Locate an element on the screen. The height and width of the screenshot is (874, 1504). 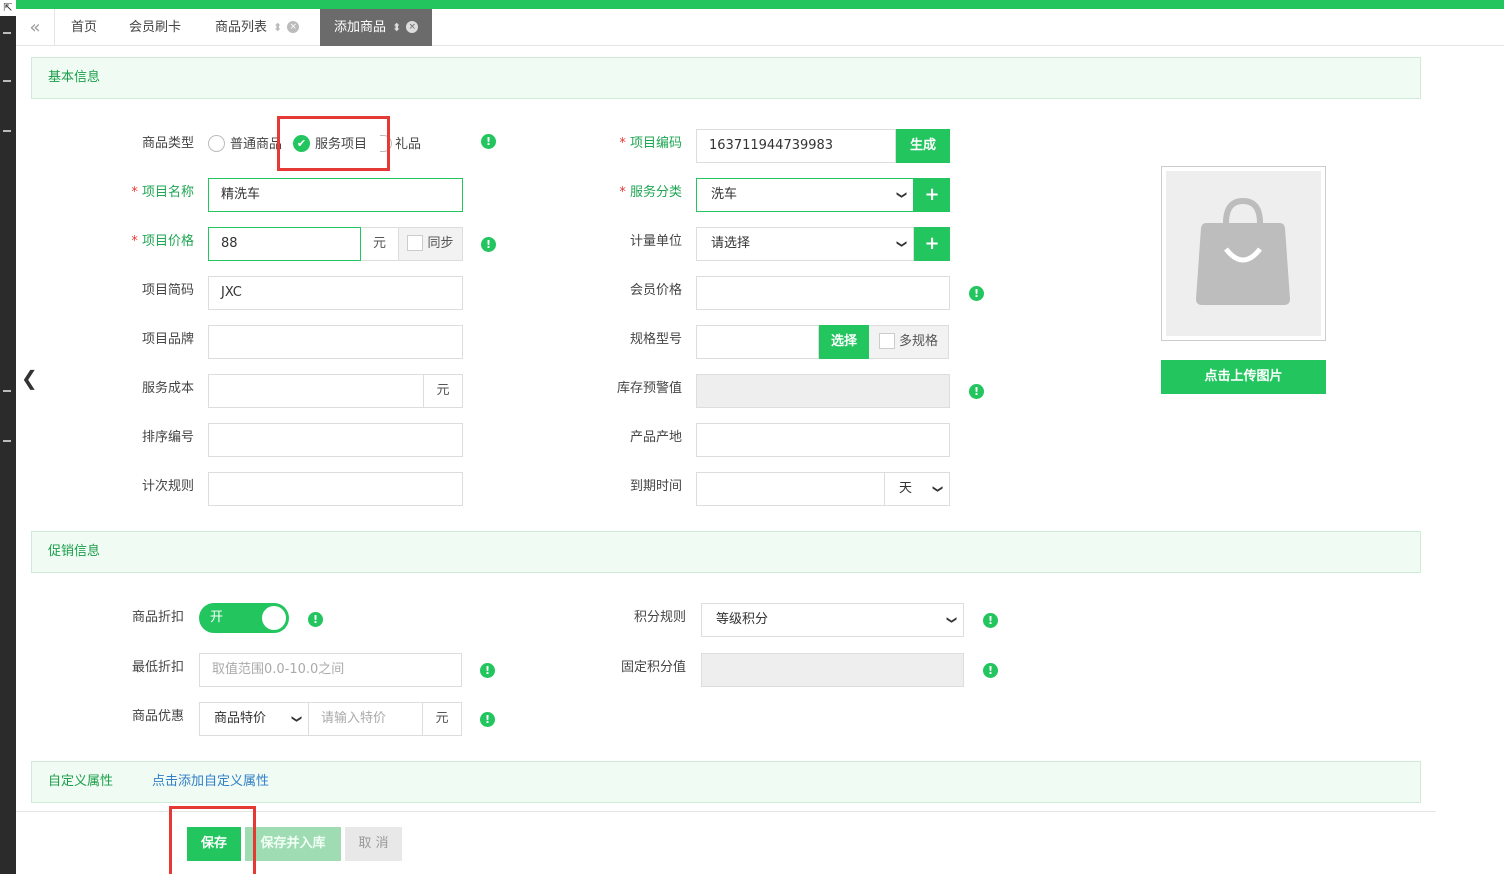
offer-price-input: 请输入特价 is located at coordinates (366, 719).